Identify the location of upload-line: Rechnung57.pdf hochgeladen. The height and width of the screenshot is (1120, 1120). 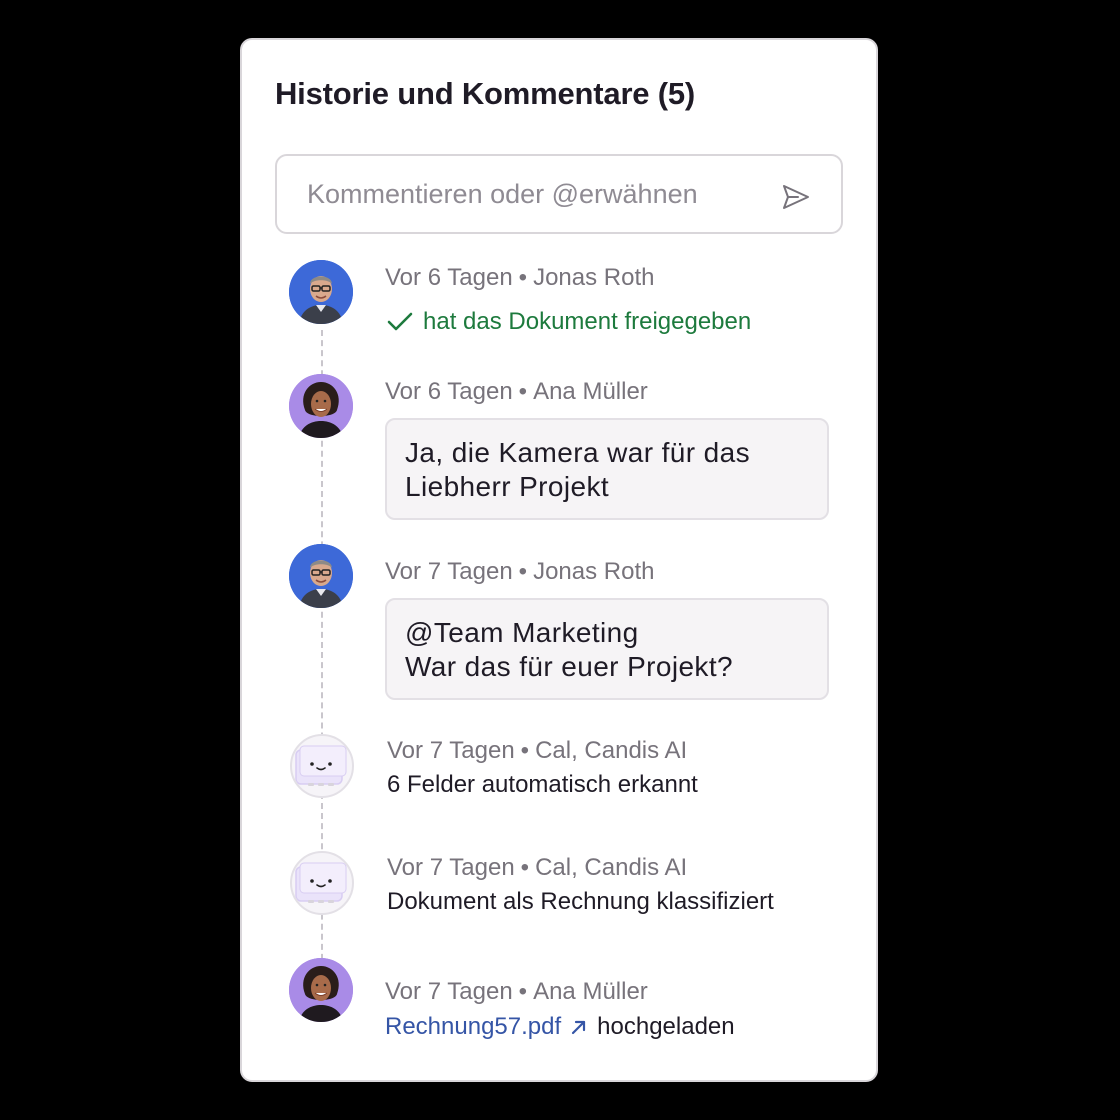
(560, 1027).